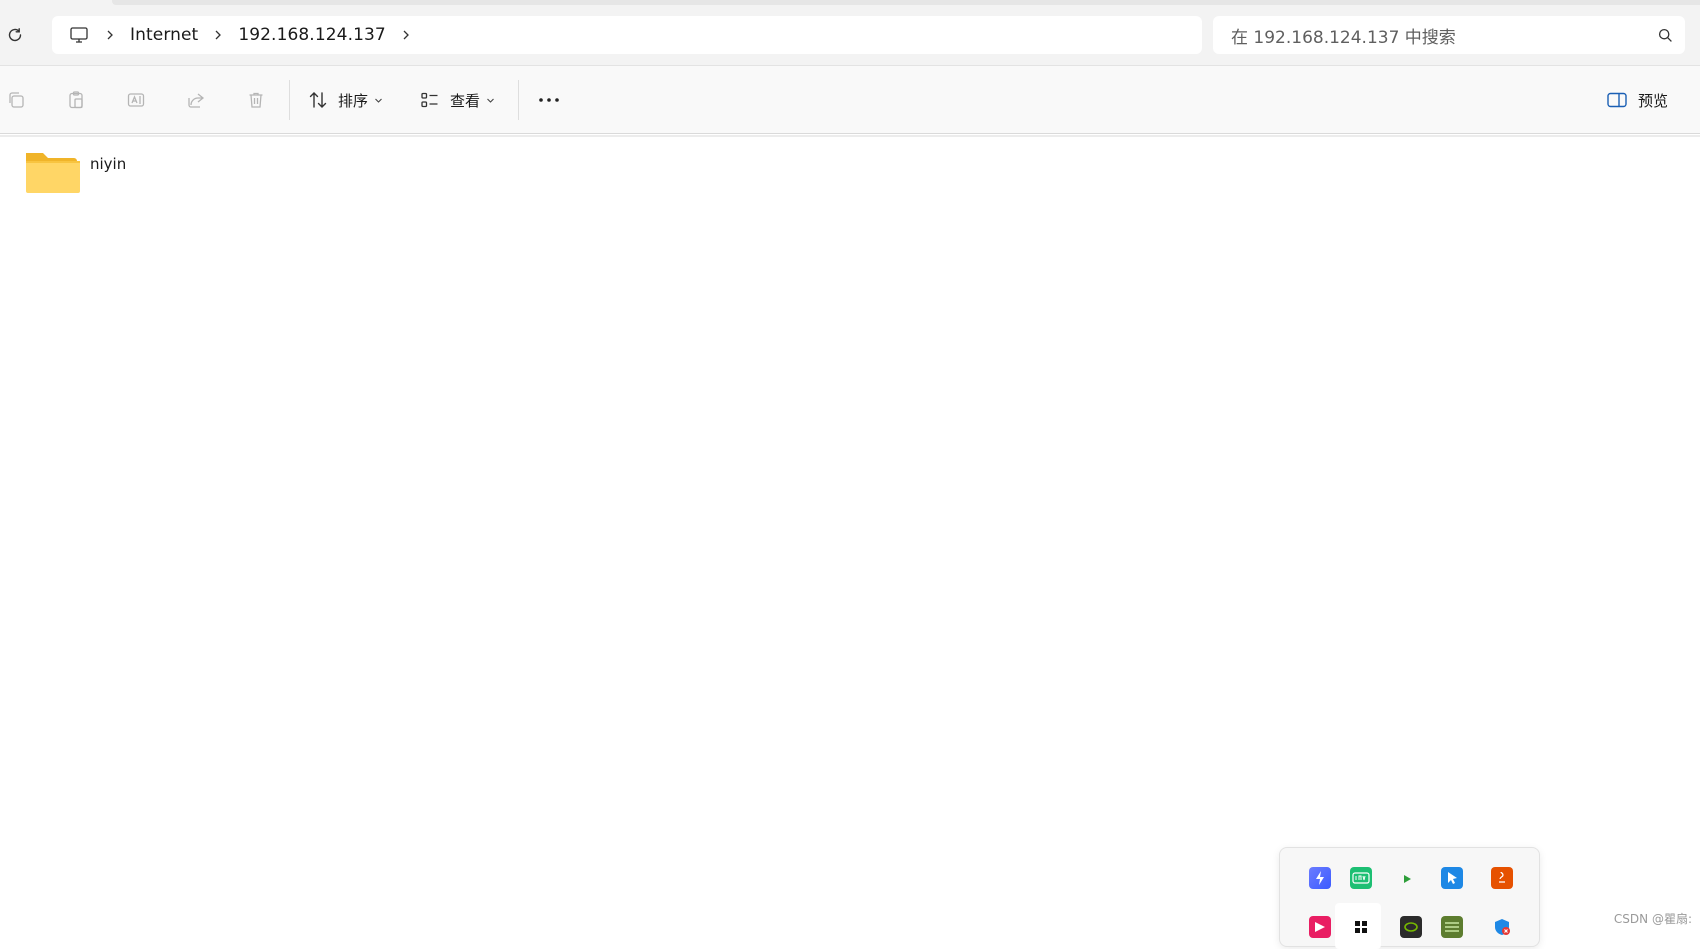  I want to click on breadcrumb-internet: Internet, so click(164, 35).